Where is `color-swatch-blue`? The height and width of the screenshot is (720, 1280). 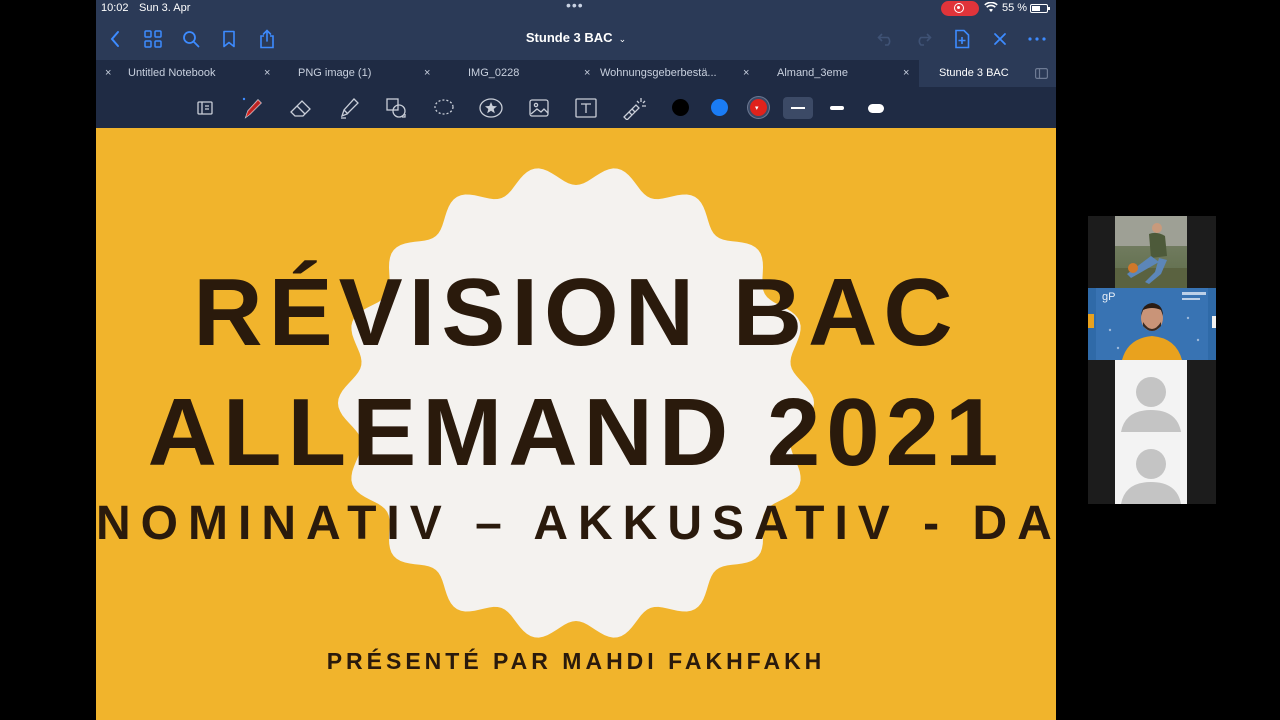 color-swatch-blue is located at coordinates (719, 107).